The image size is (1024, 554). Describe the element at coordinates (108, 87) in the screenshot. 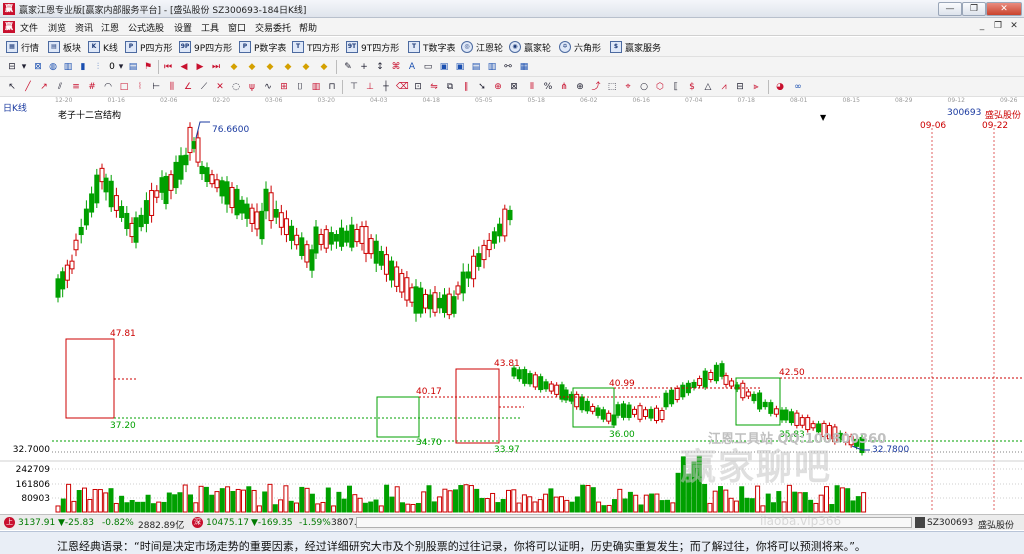

I see `arc-icon: ◠` at that location.